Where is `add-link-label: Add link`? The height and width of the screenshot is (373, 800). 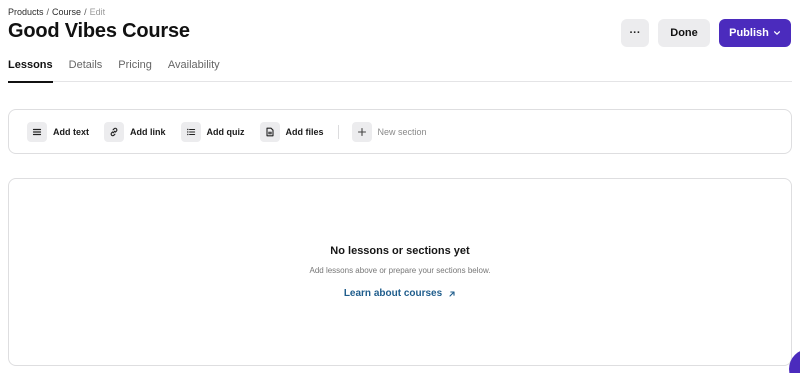
add-link-label: Add link is located at coordinates (148, 131).